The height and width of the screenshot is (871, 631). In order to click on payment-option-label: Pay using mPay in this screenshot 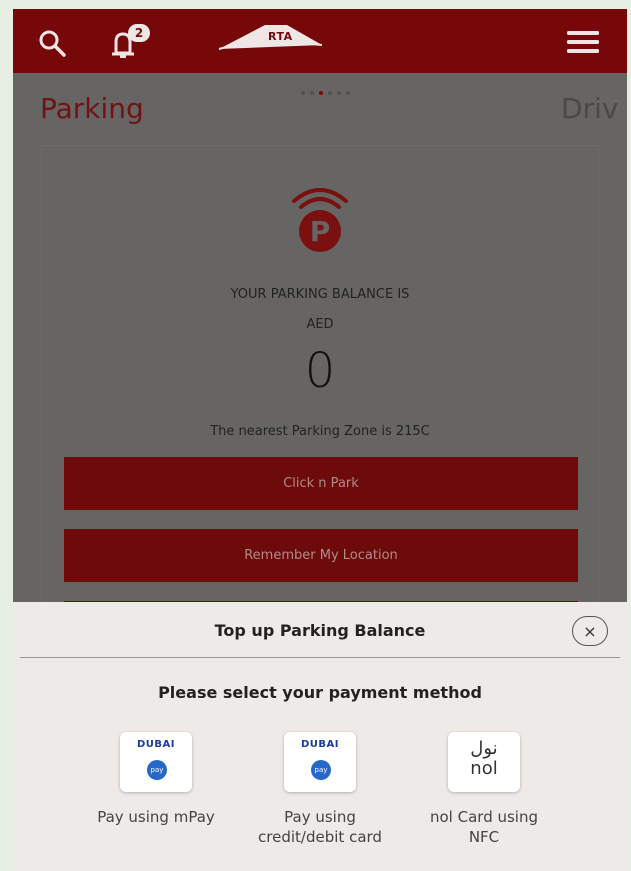, I will do `click(156, 817)`.